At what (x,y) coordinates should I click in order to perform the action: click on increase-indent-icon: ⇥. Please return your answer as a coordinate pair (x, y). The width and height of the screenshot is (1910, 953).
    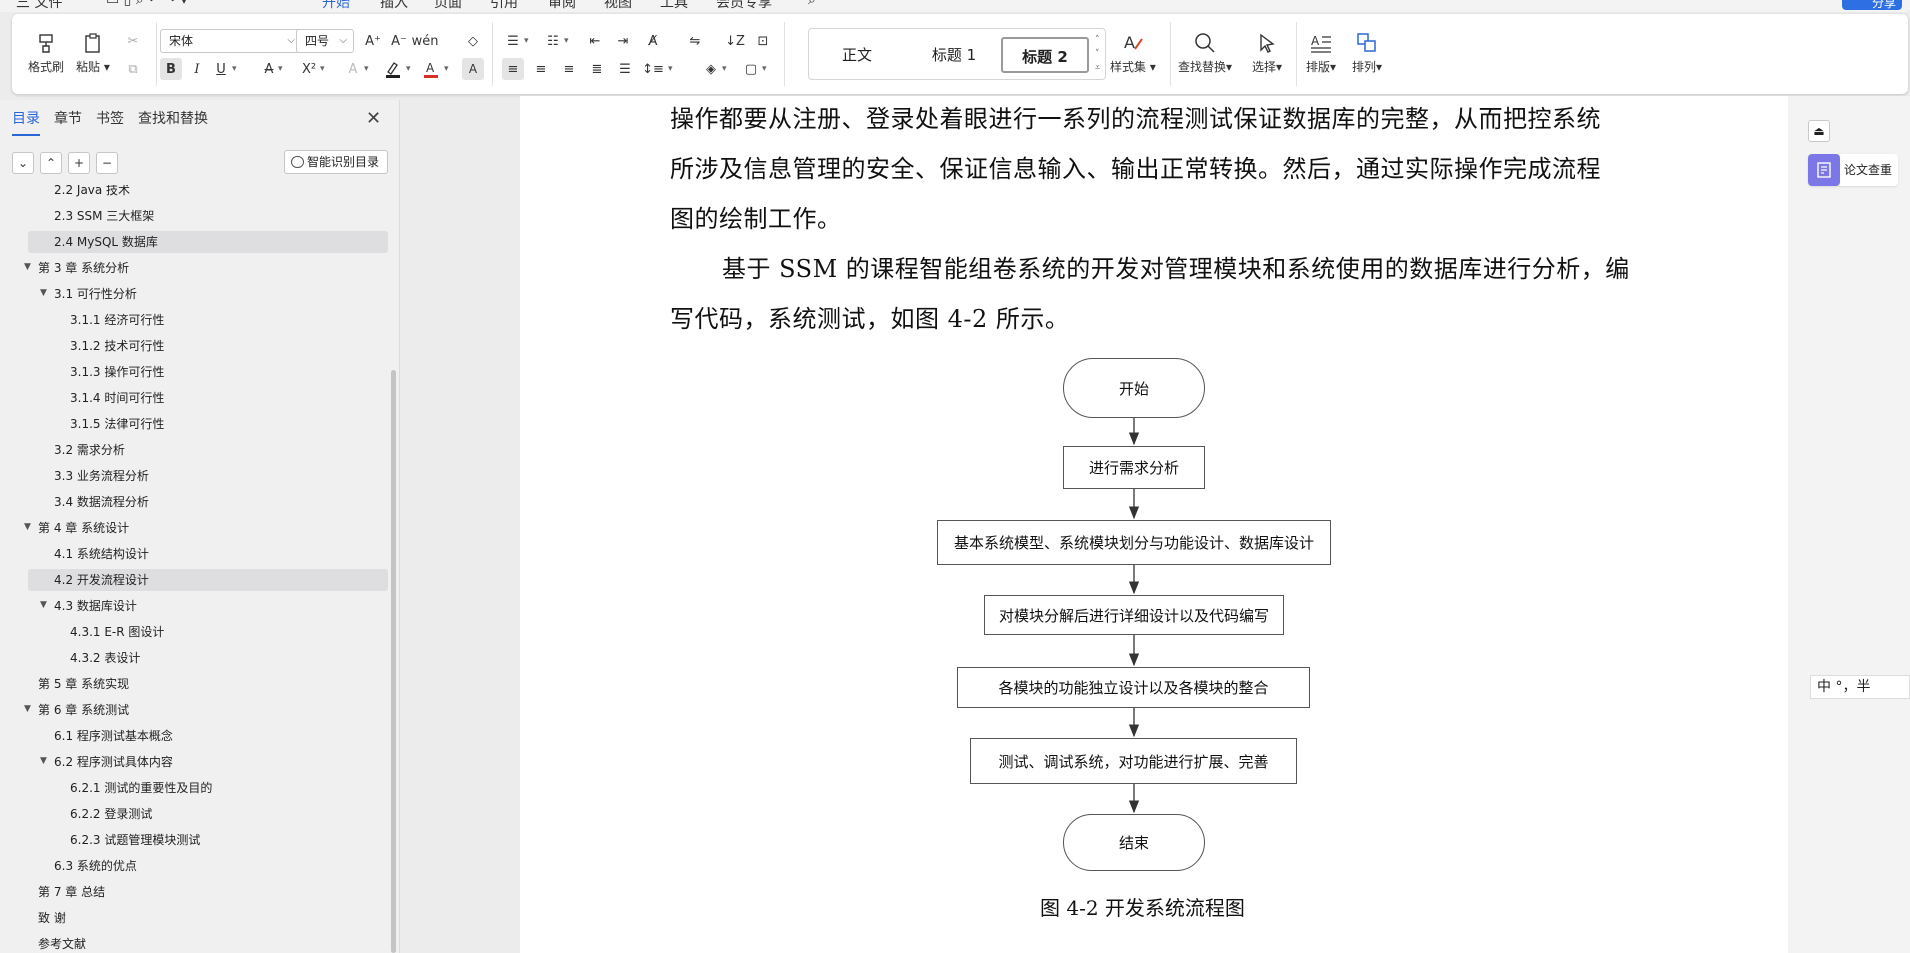
    Looking at the image, I should click on (623, 41).